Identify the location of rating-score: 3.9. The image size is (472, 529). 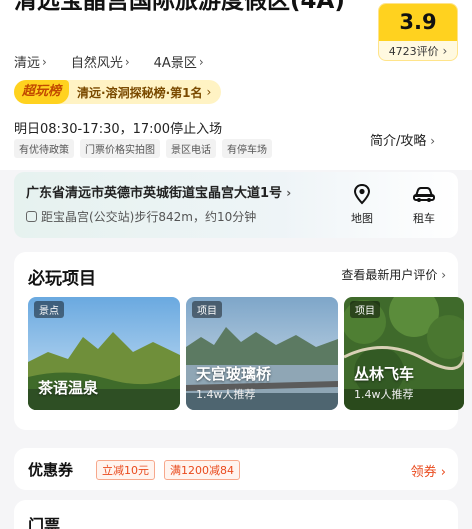
(418, 22).